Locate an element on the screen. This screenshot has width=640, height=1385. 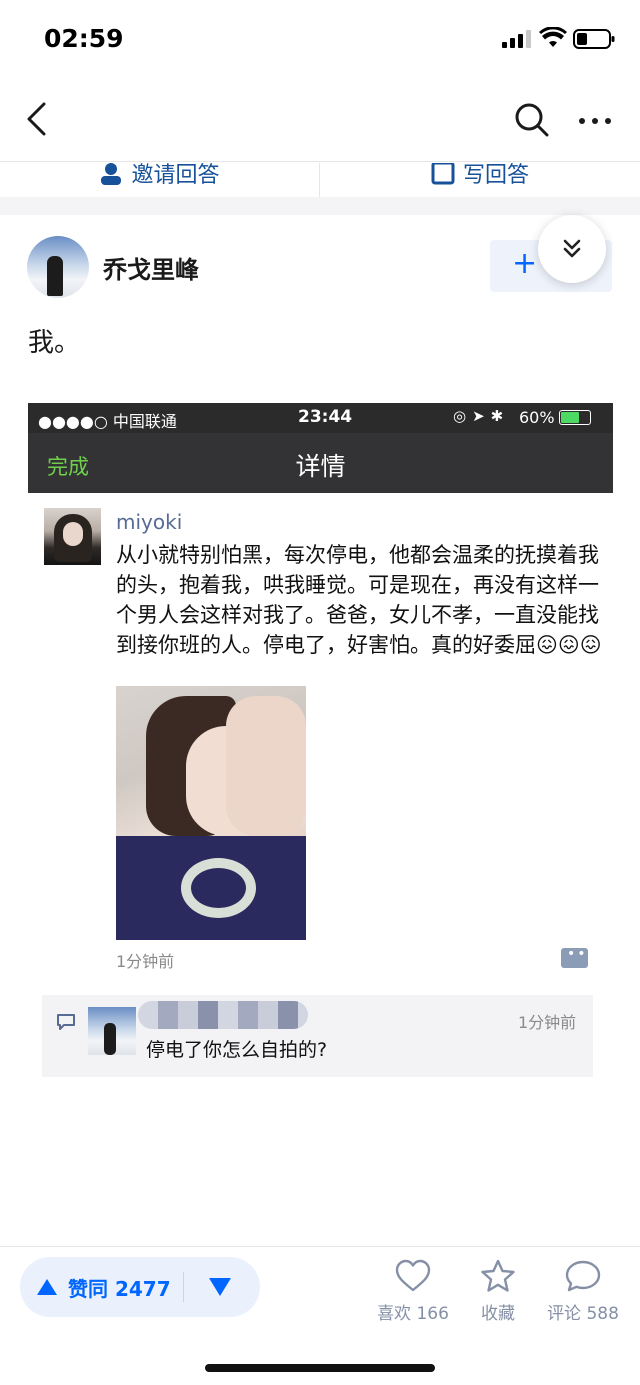
write-answer-label: 写回答 is located at coordinates (495, 175).